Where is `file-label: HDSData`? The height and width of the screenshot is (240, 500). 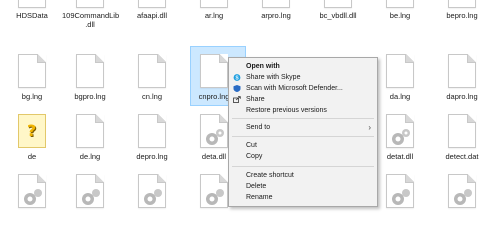 file-label: HDSData is located at coordinates (32, 15).